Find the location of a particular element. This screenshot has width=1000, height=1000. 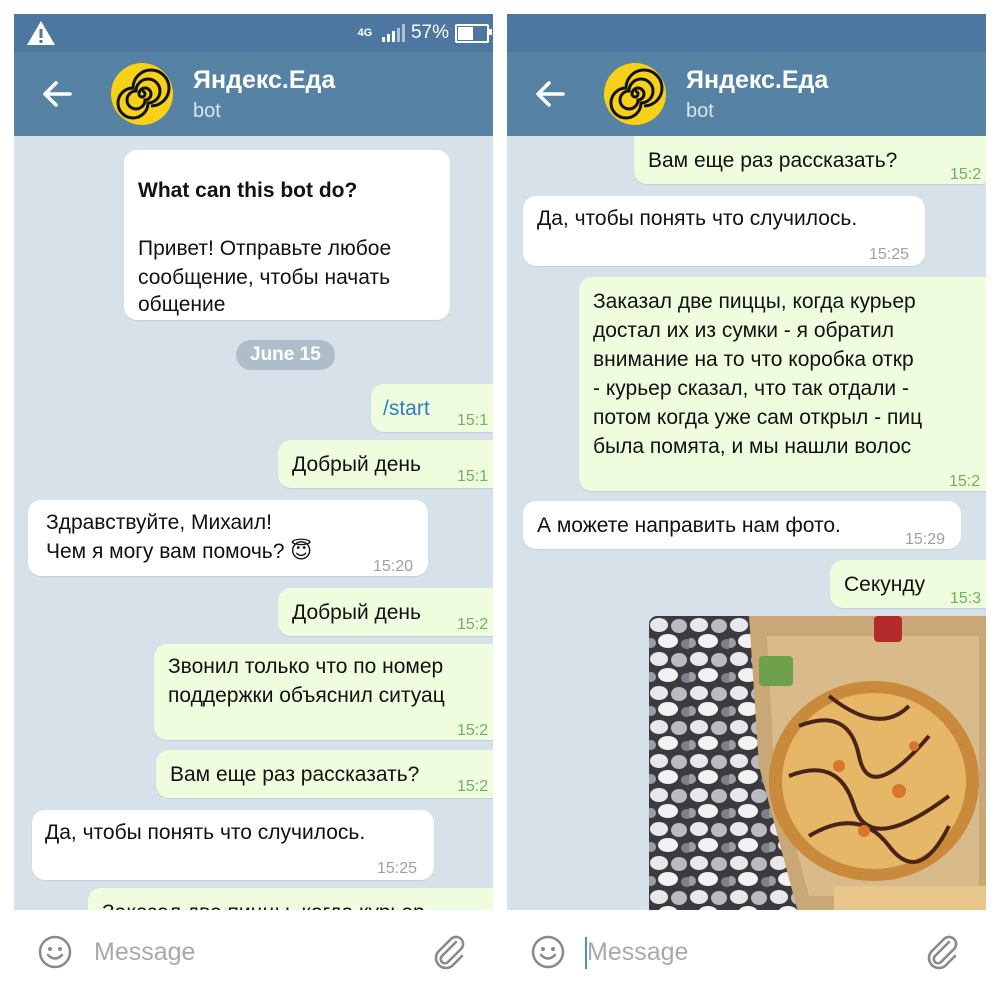

message-text: Секунду is located at coordinates (885, 584).